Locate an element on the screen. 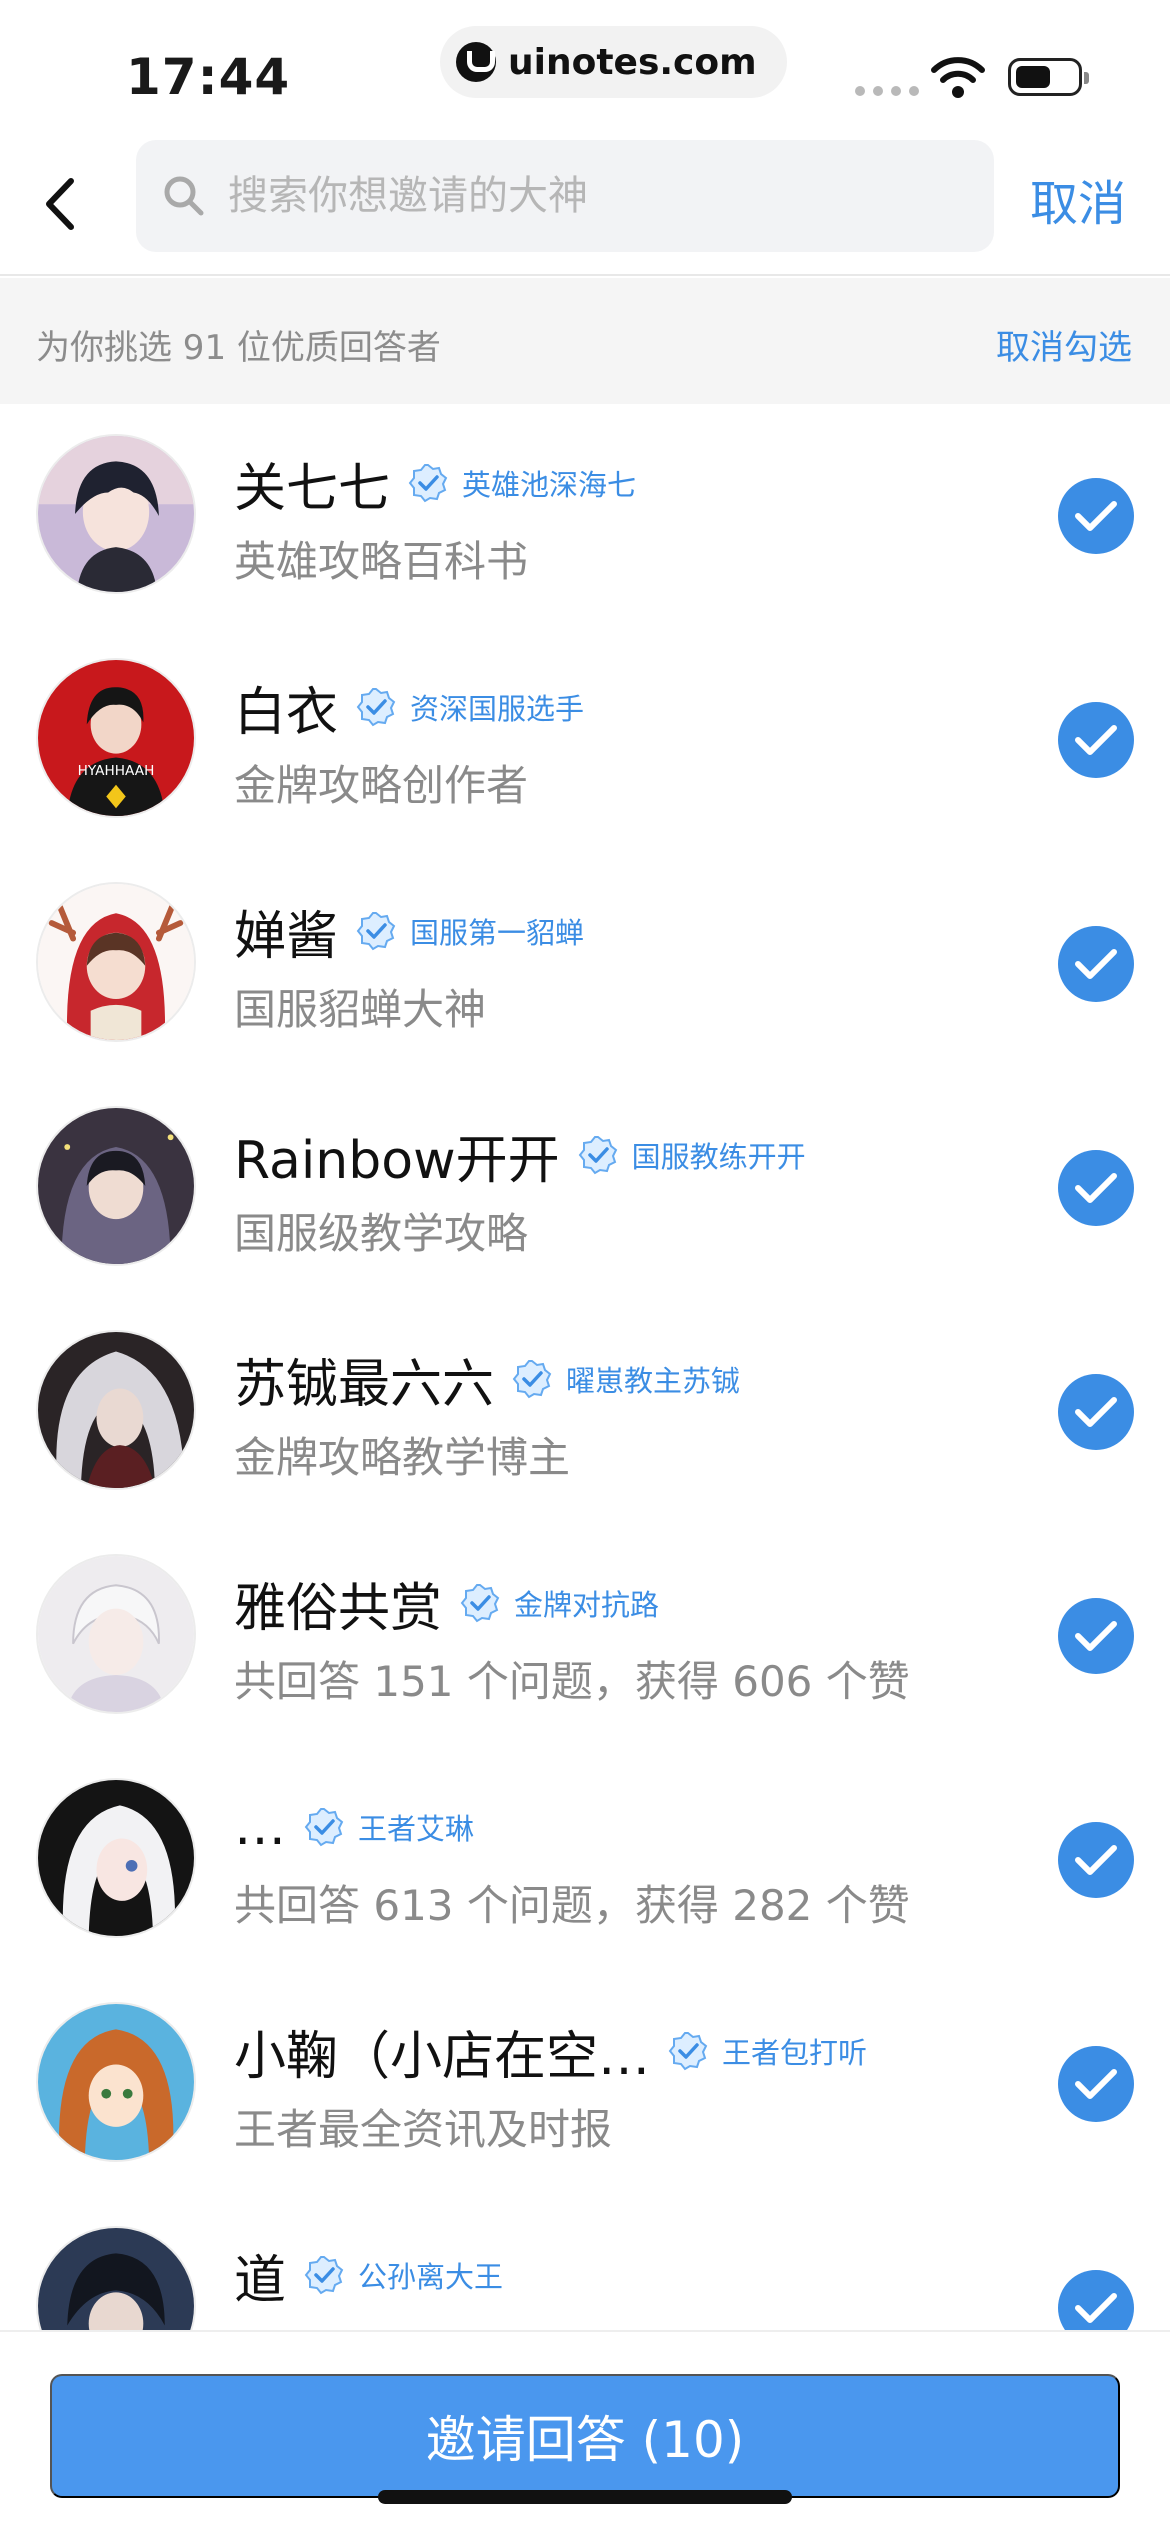 The width and height of the screenshot is (1170, 2532). list-item: 苏铖最六六 曜崽教主苏铖 金牌攻略教学博主 is located at coordinates (585, 1412).